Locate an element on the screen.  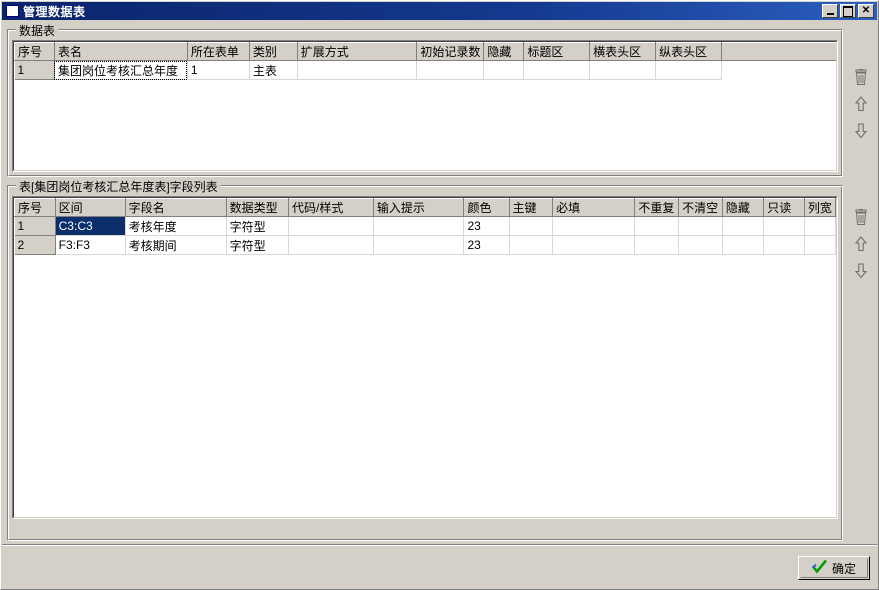
fcell-serial: 1 is located at coordinates (35, 226).